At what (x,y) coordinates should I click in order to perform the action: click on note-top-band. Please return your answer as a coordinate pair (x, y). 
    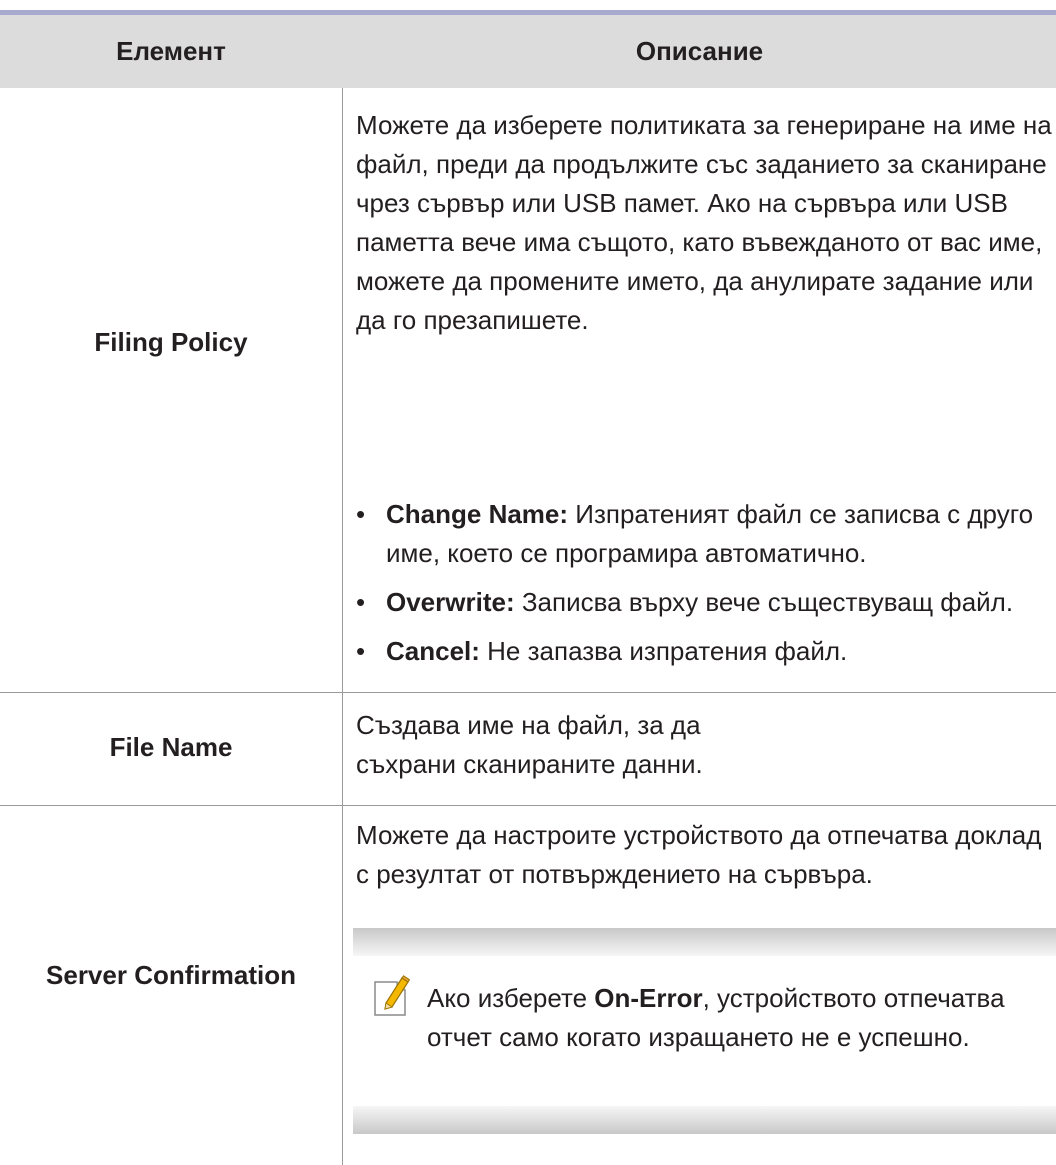
    Looking at the image, I should click on (704, 942).